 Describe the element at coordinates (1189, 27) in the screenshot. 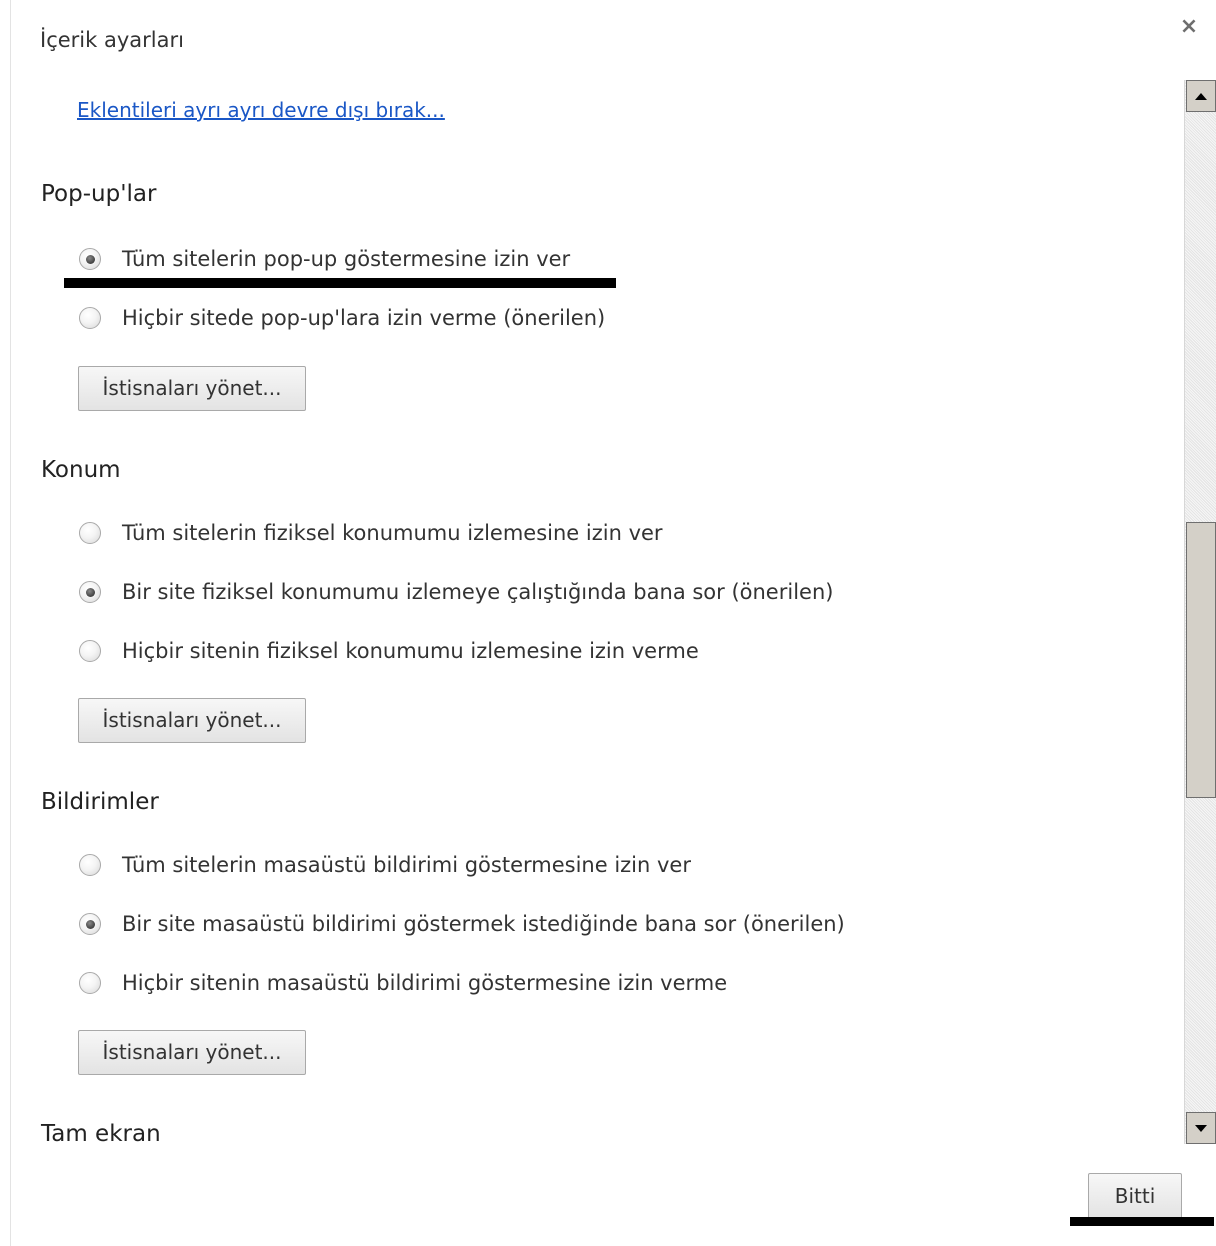

I see `close-icon: ×` at that location.